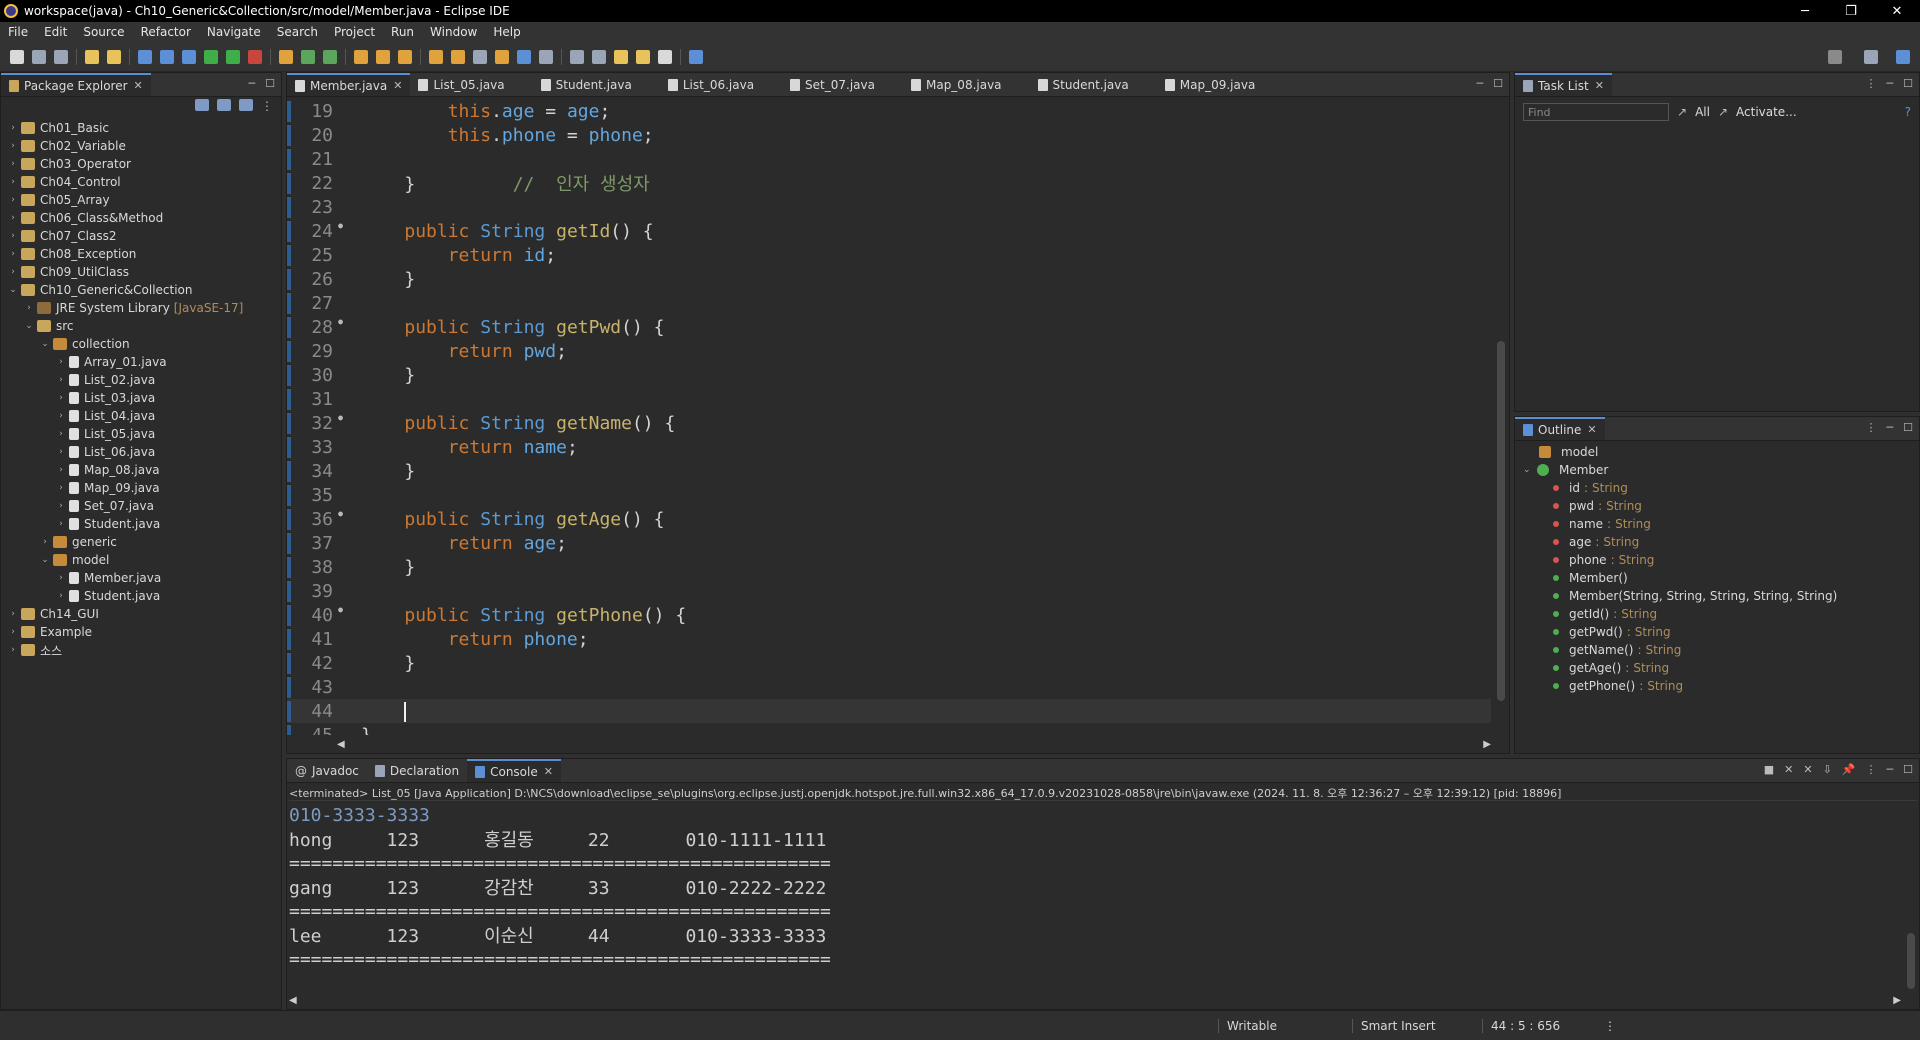  What do you see at coordinates (308, 56) in the screenshot?
I see `new-package-icon` at bounding box center [308, 56].